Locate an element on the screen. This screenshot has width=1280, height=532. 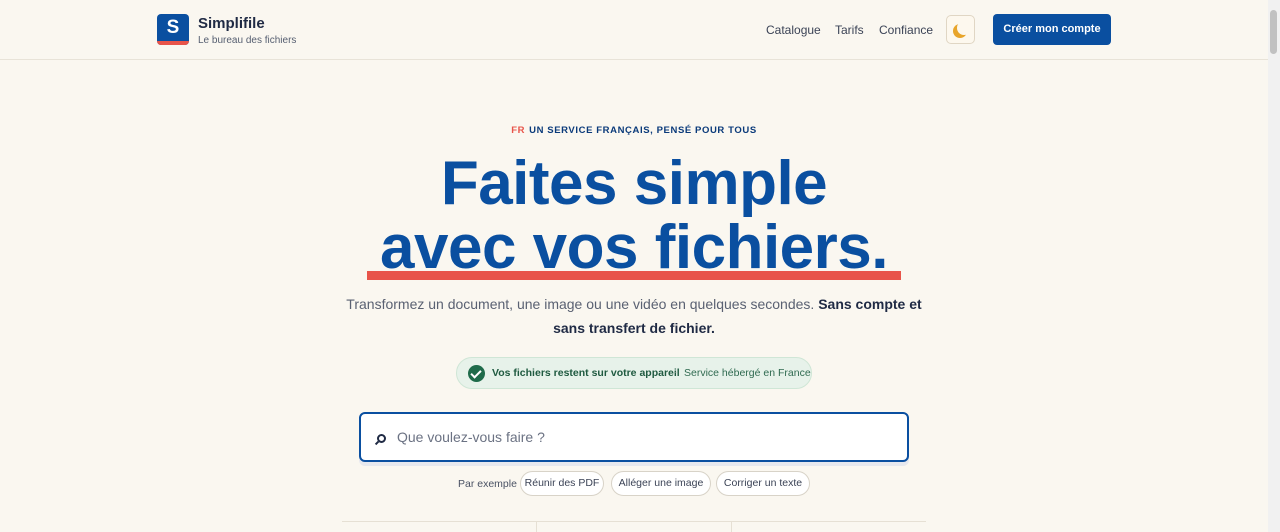
section-divider is located at coordinates (634, 521).